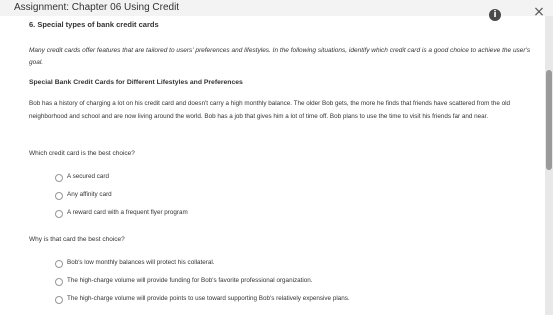  Describe the element at coordinates (88, 176) in the screenshot. I see `option-label: A secured card` at that location.